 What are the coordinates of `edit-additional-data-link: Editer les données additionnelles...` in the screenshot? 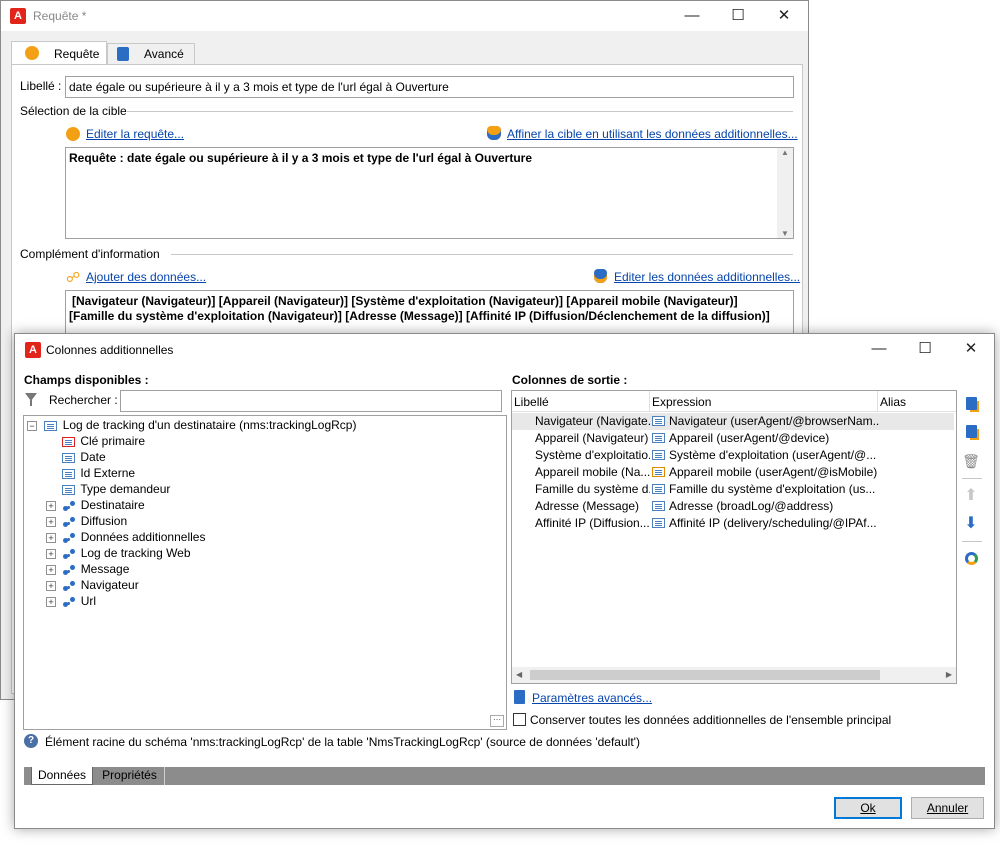 It's located at (707, 277).